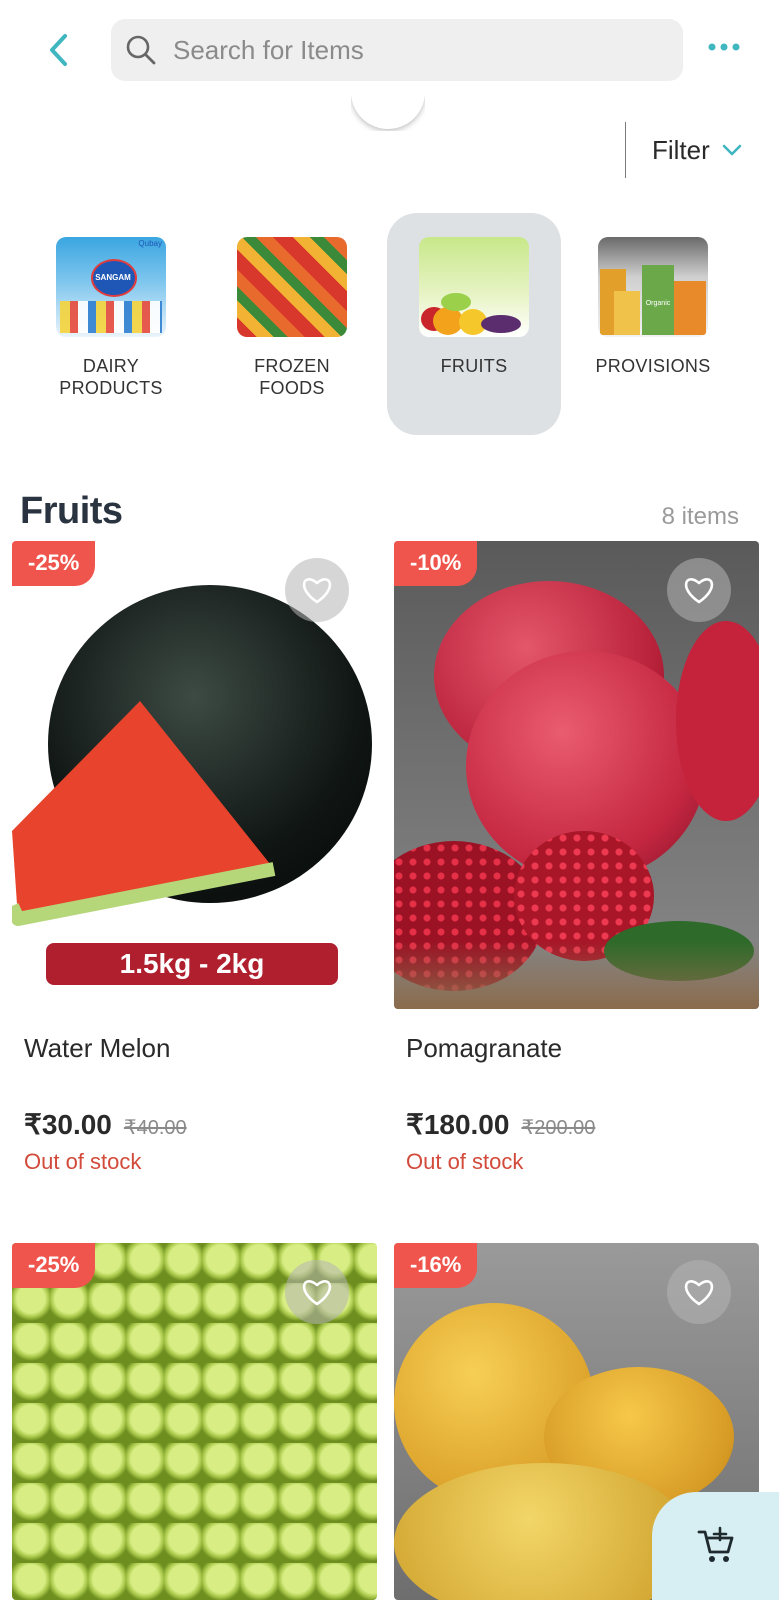 This screenshot has width=779, height=1600. I want to click on item-count: 8 items, so click(700, 516).